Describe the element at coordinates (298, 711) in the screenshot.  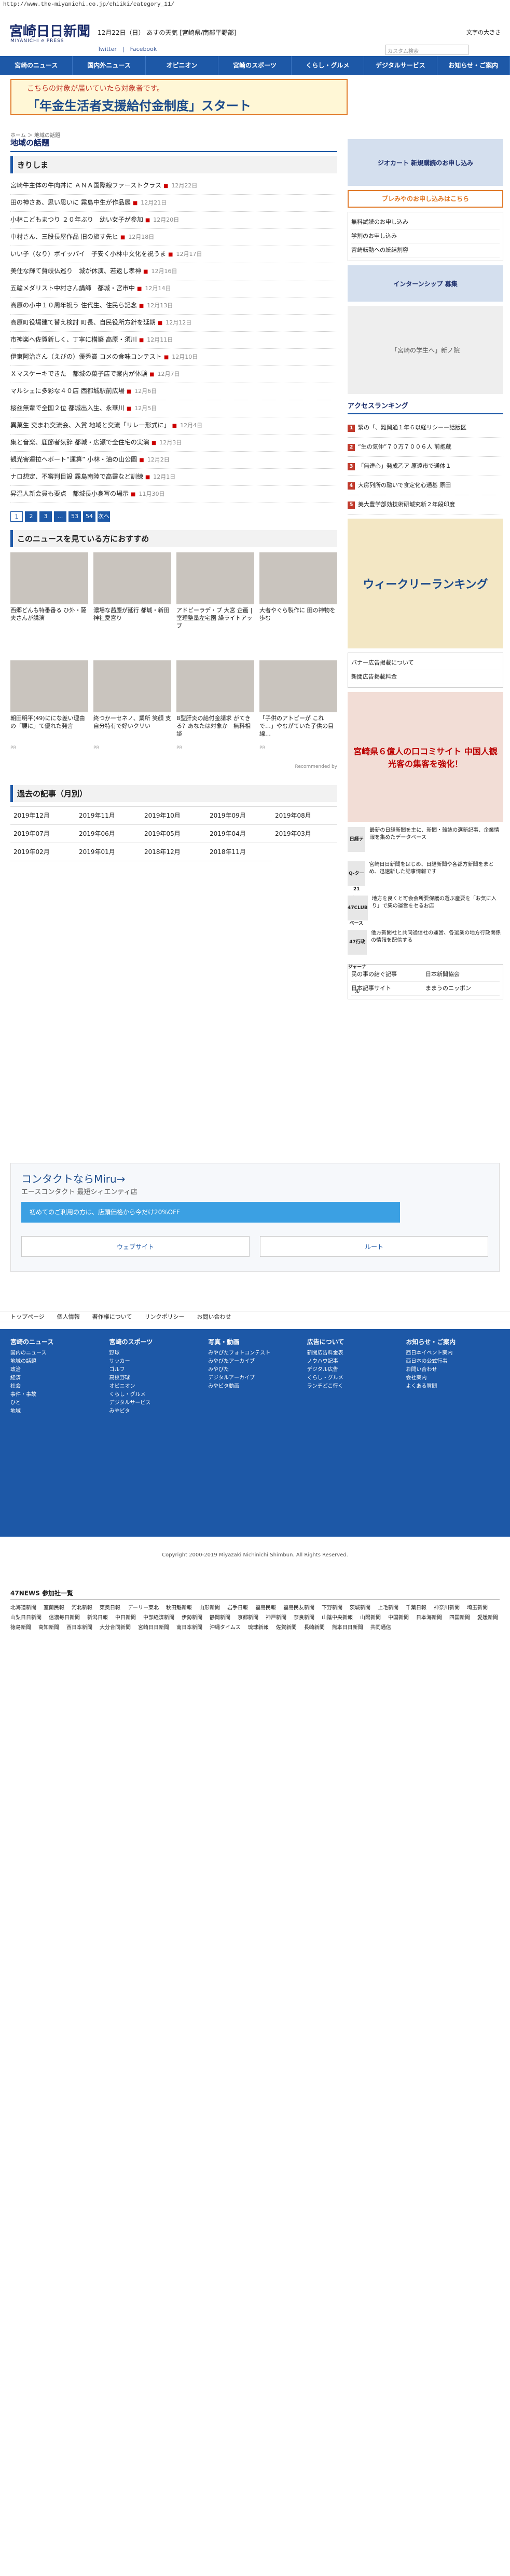
I see `recommend-card: 「子供のアトピーが これで…」やむがていた子供の目線… PR` at that location.